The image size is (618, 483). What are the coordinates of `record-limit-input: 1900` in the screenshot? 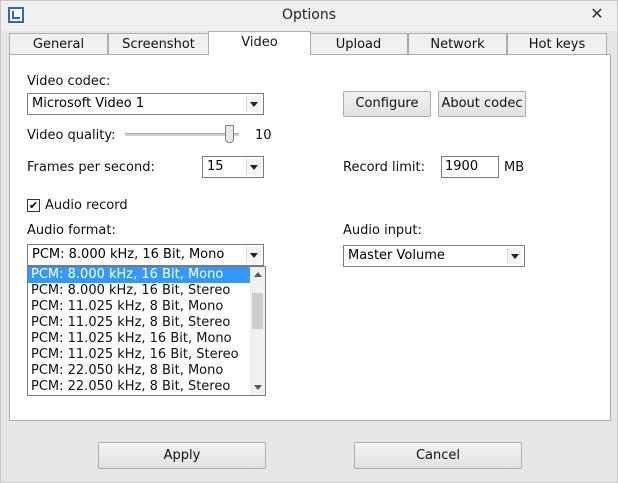 It's located at (470, 167).